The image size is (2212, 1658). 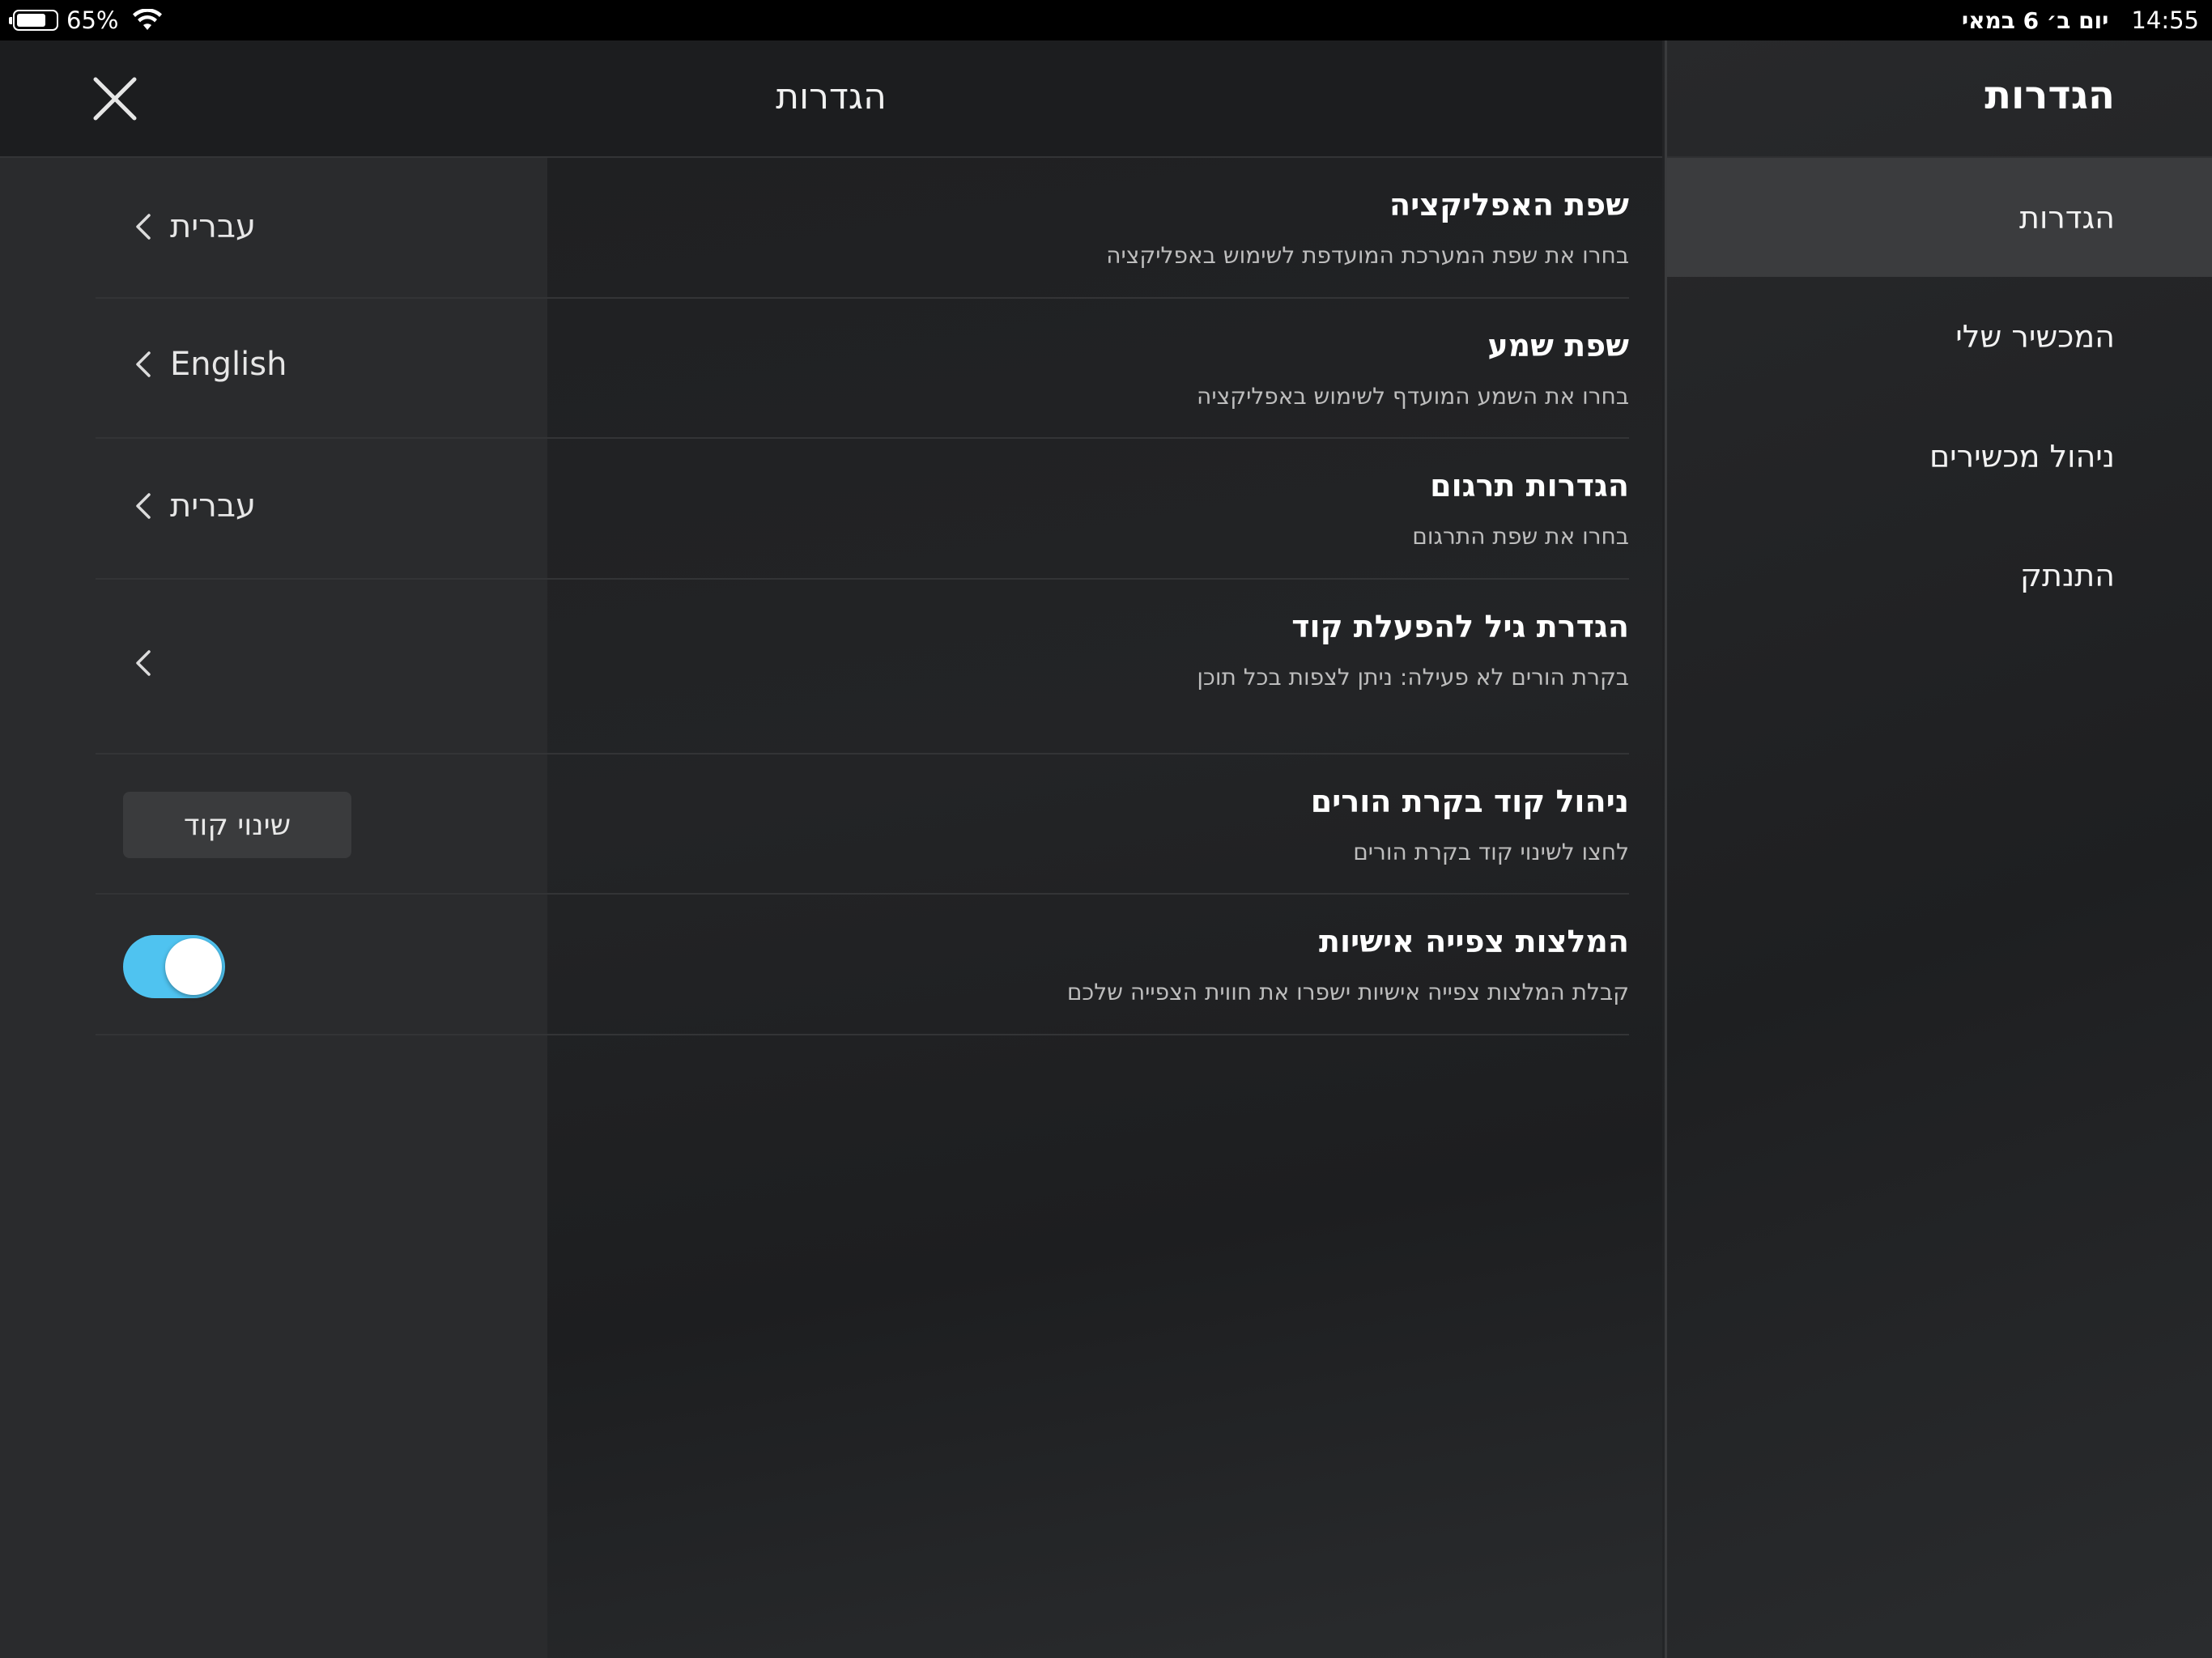 What do you see at coordinates (2022, 456) in the screenshot?
I see `sidebar-item-label: ניהול מכשירים` at bounding box center [2022, 456].